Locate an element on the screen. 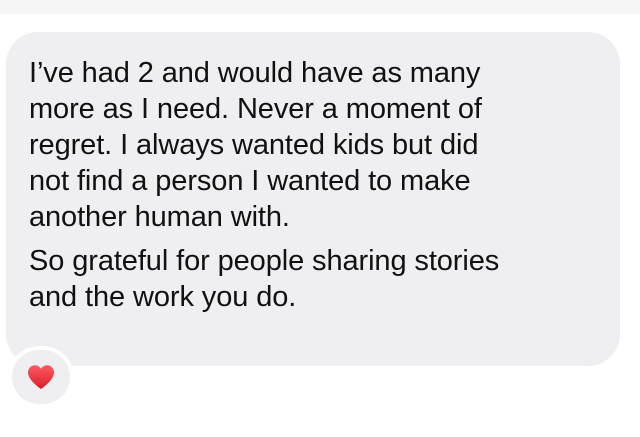 The image size is (640, 437). heart-icon is located at coordinates (41, 377).